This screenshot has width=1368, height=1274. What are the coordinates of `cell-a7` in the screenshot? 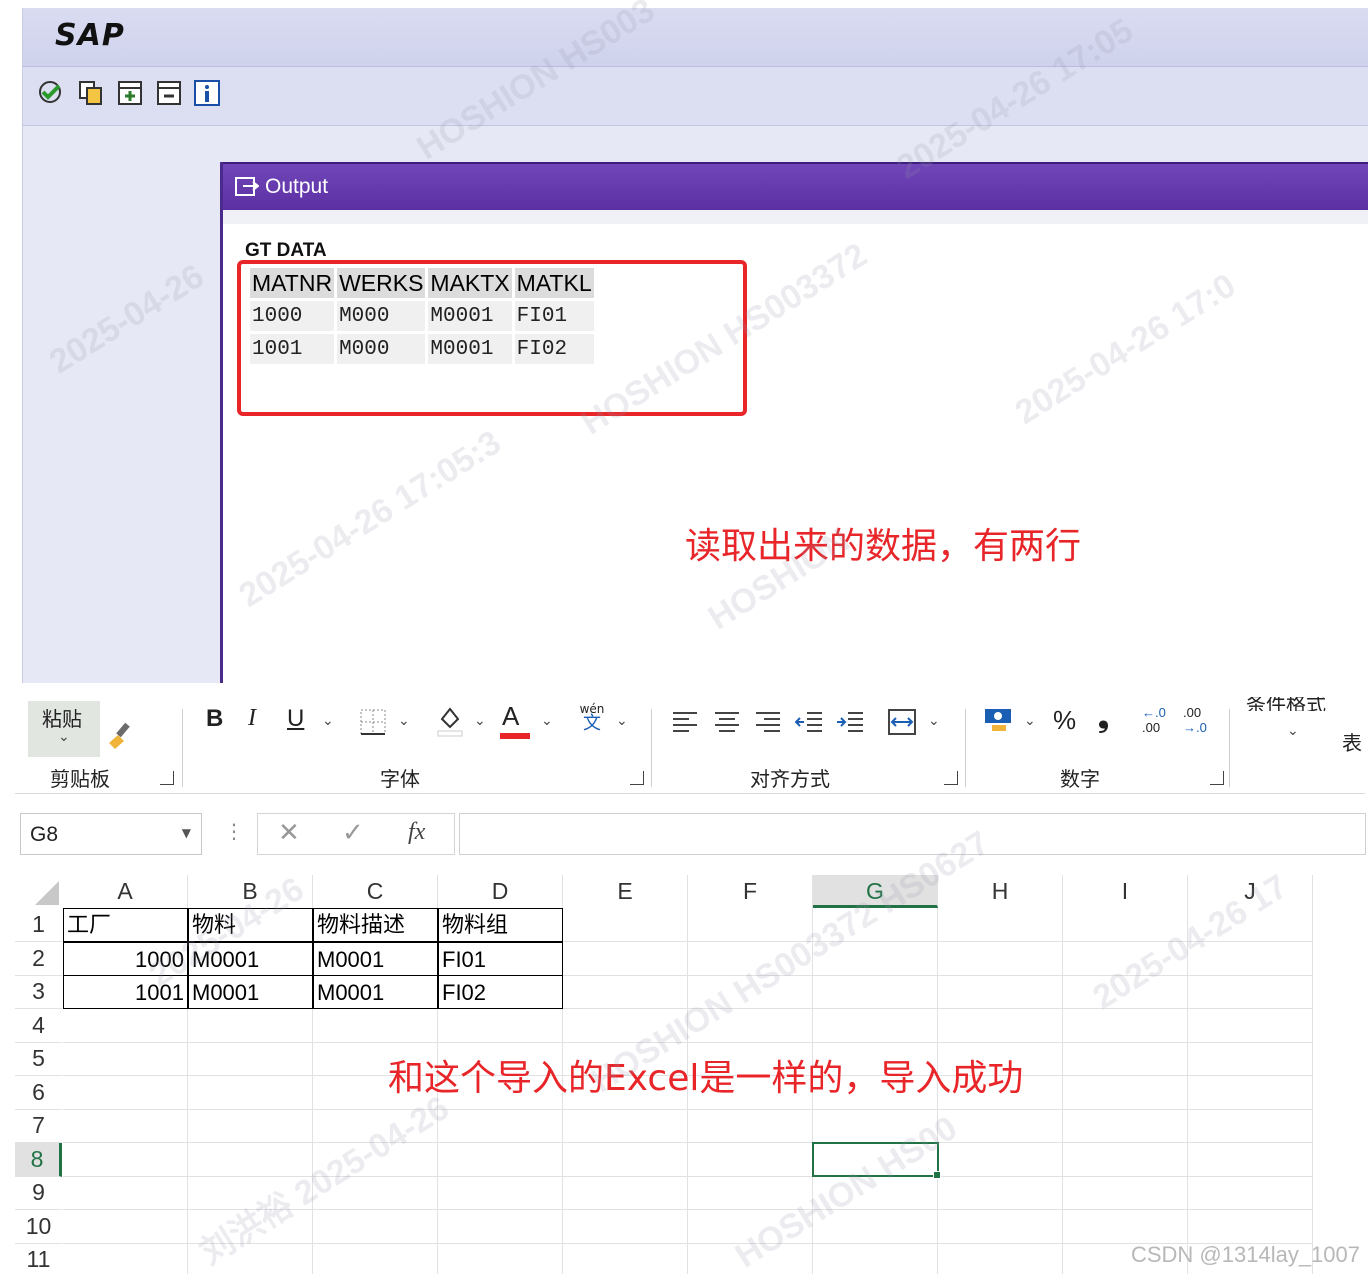 It's located at (125, 1126).